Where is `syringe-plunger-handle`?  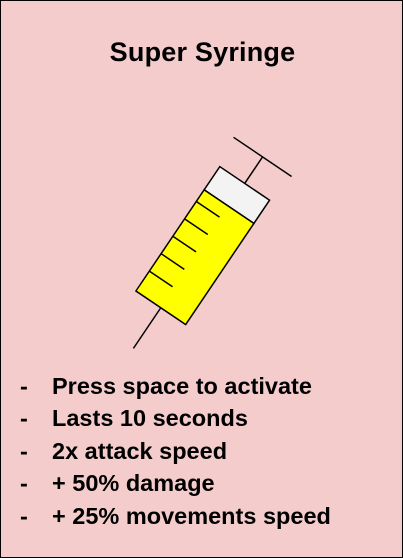
syringe-plunger-handle is located at coordinates (263, 157).